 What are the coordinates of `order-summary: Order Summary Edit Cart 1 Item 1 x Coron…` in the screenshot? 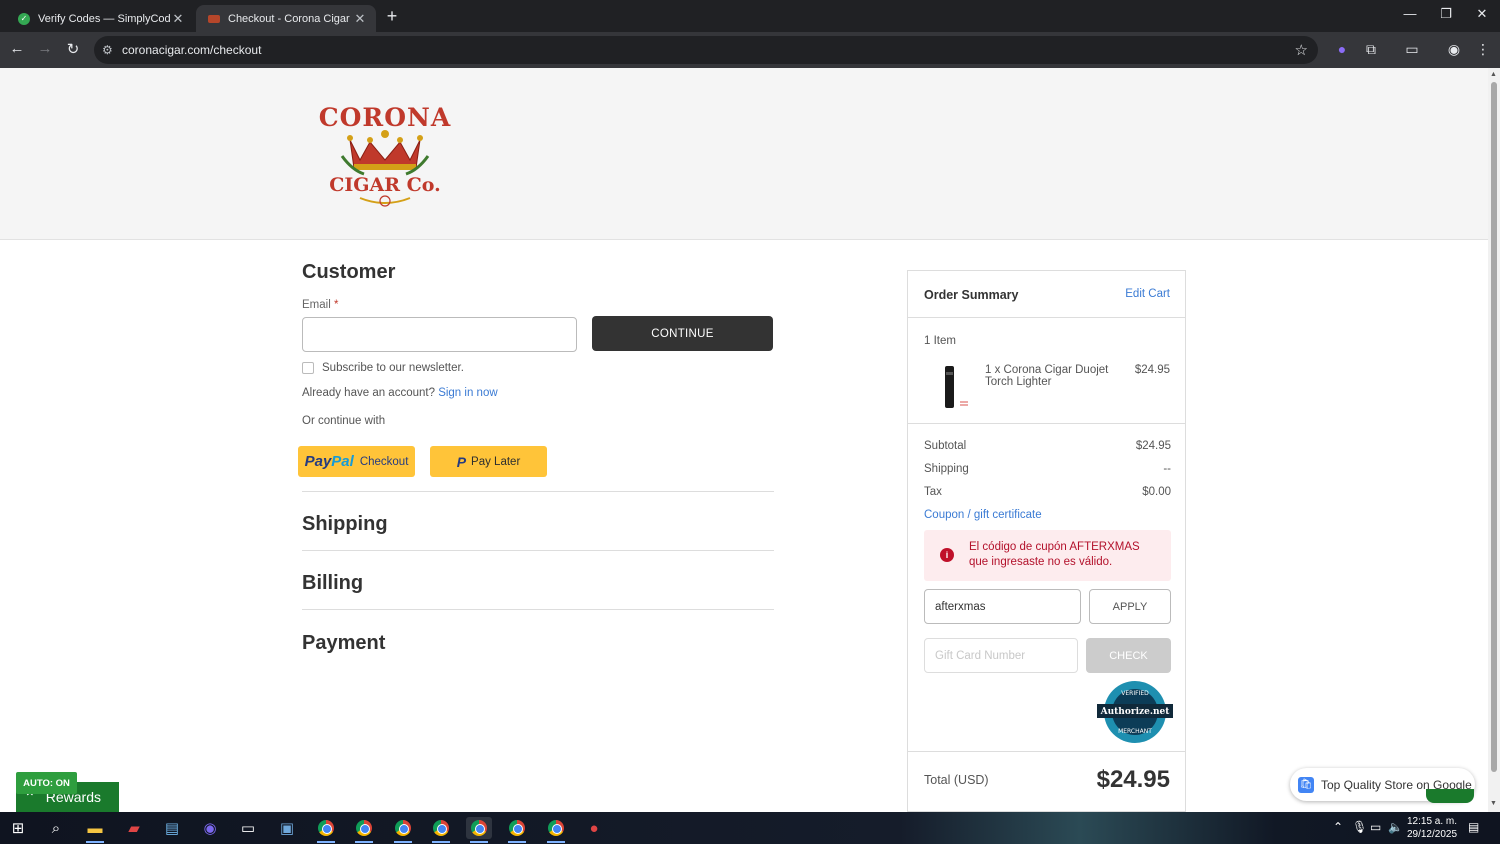 It's located at (1046, 541).